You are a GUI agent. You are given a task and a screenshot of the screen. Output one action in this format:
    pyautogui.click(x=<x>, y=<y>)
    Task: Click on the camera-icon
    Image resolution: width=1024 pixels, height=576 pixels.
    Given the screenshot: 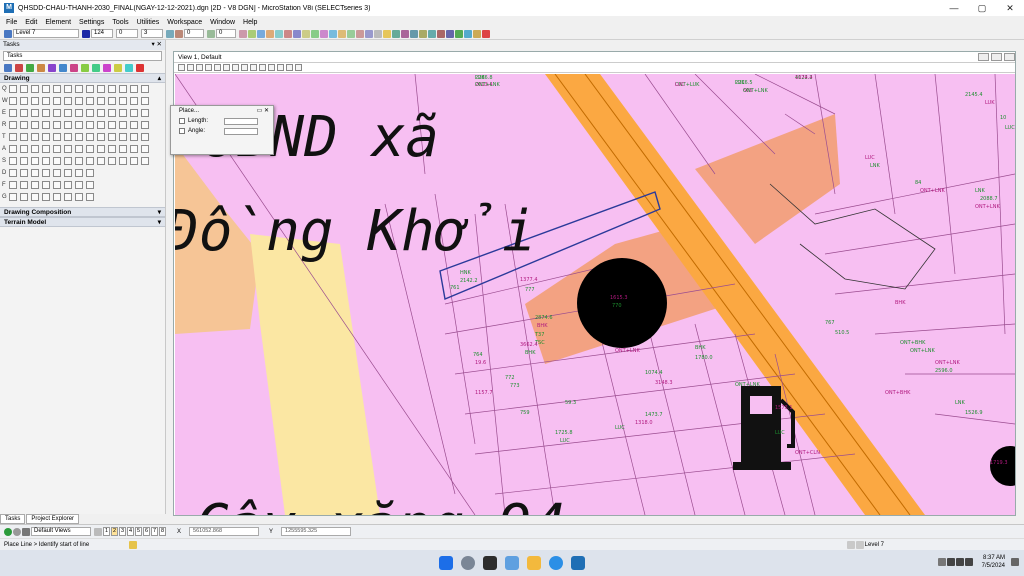 What is the action you would take?
    pyautogui.click(x=298, y=67)
    